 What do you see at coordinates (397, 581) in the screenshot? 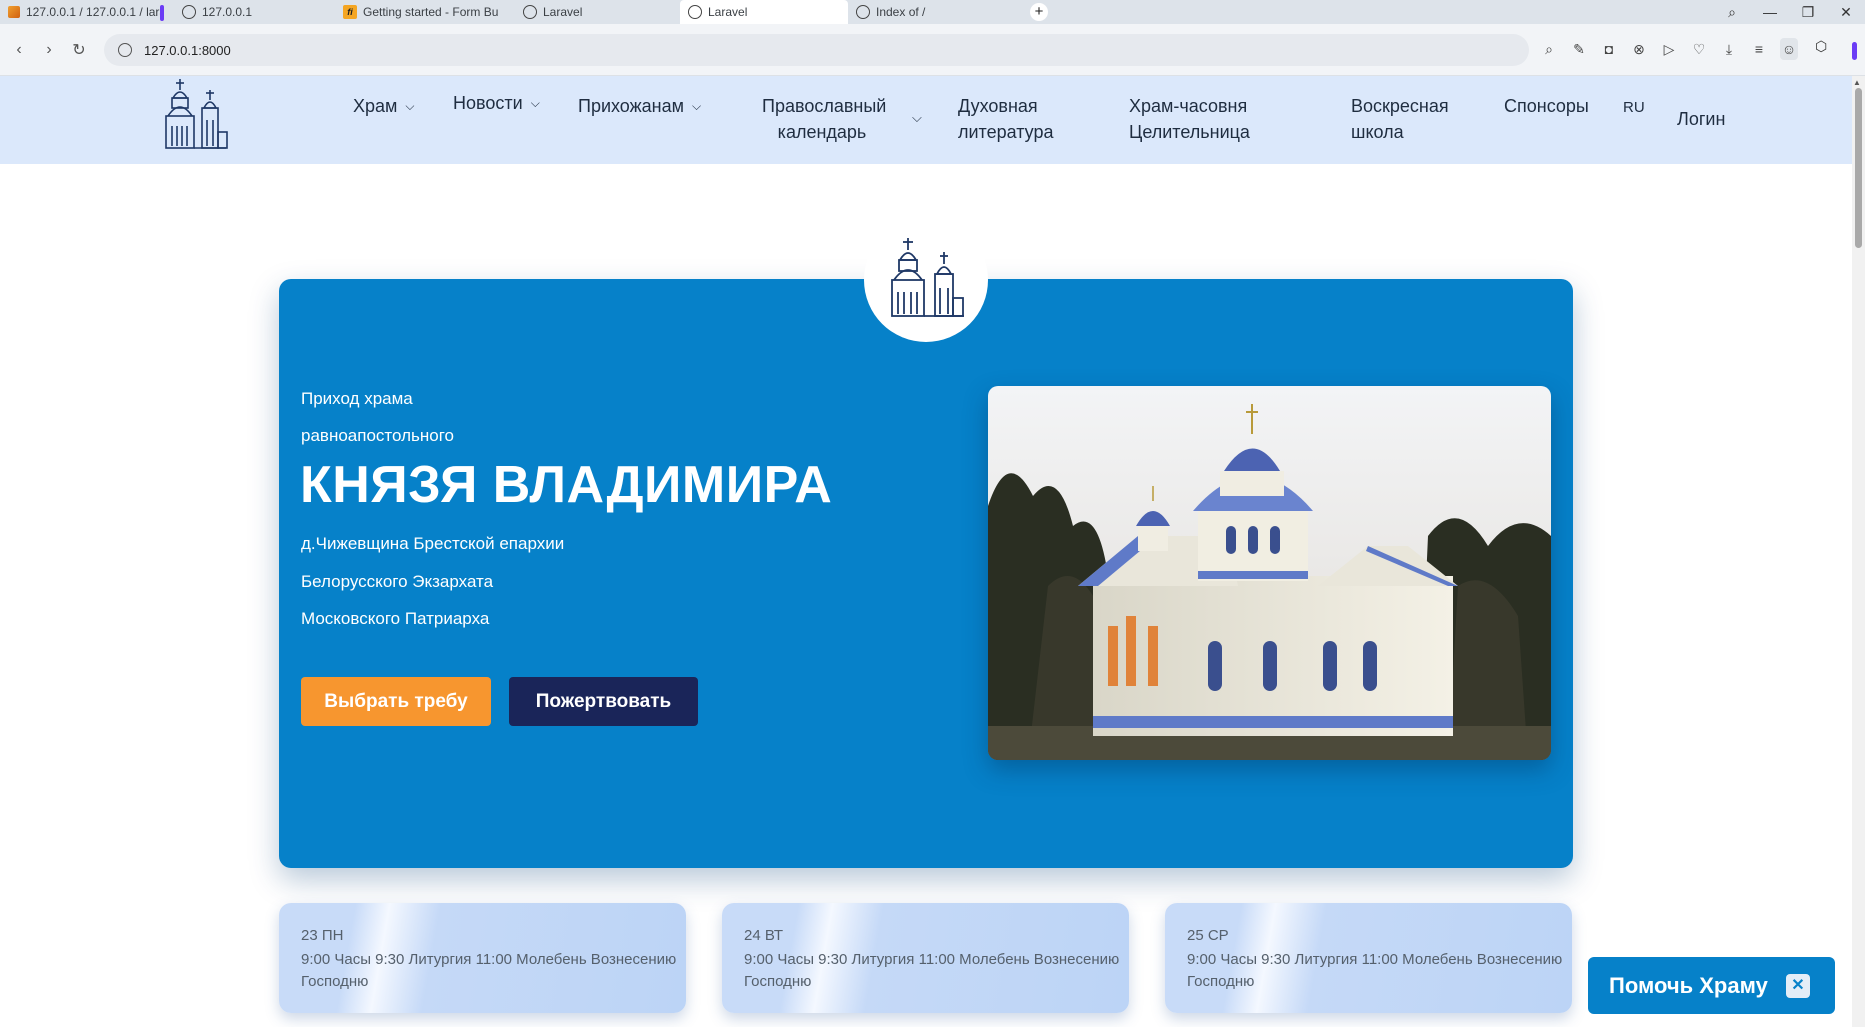
I see `hero-exarchate: Белорусского Экзархата` at bounding box center [397, 581].